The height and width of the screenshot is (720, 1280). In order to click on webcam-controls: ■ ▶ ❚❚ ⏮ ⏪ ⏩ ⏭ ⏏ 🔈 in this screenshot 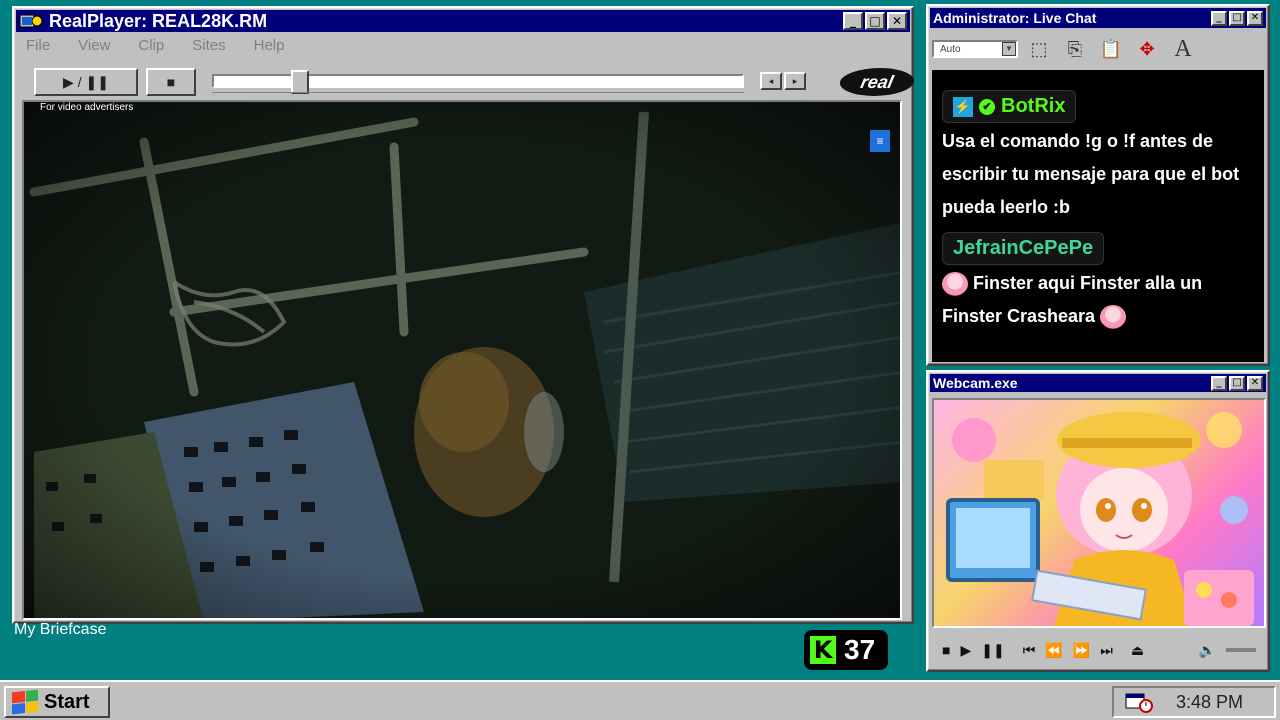, I will do `click(1099, 650)`.